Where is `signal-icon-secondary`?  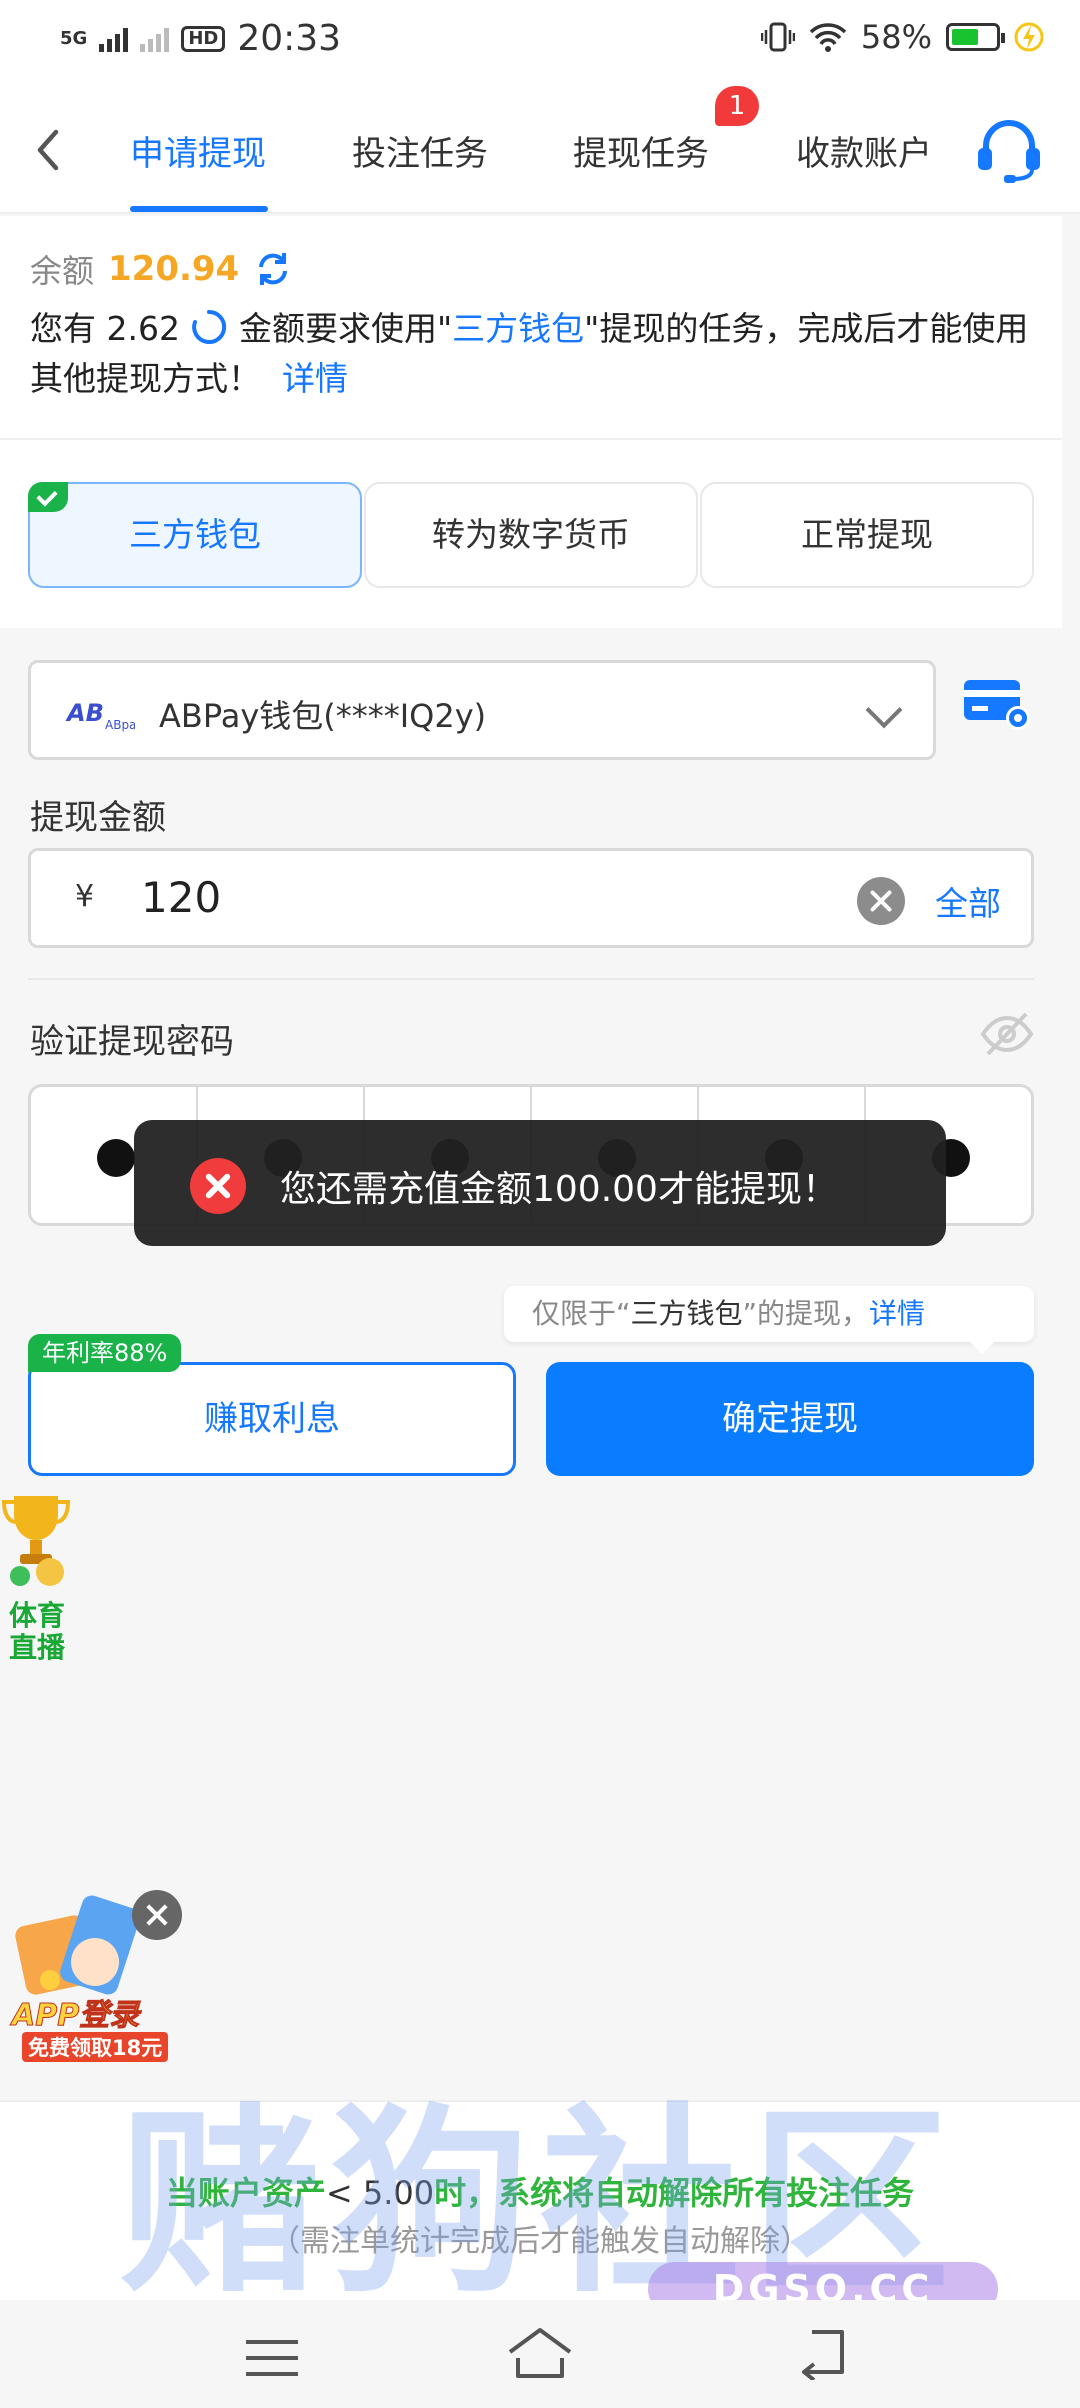
signal-icon-secondary is located at coordinates (155, 39).